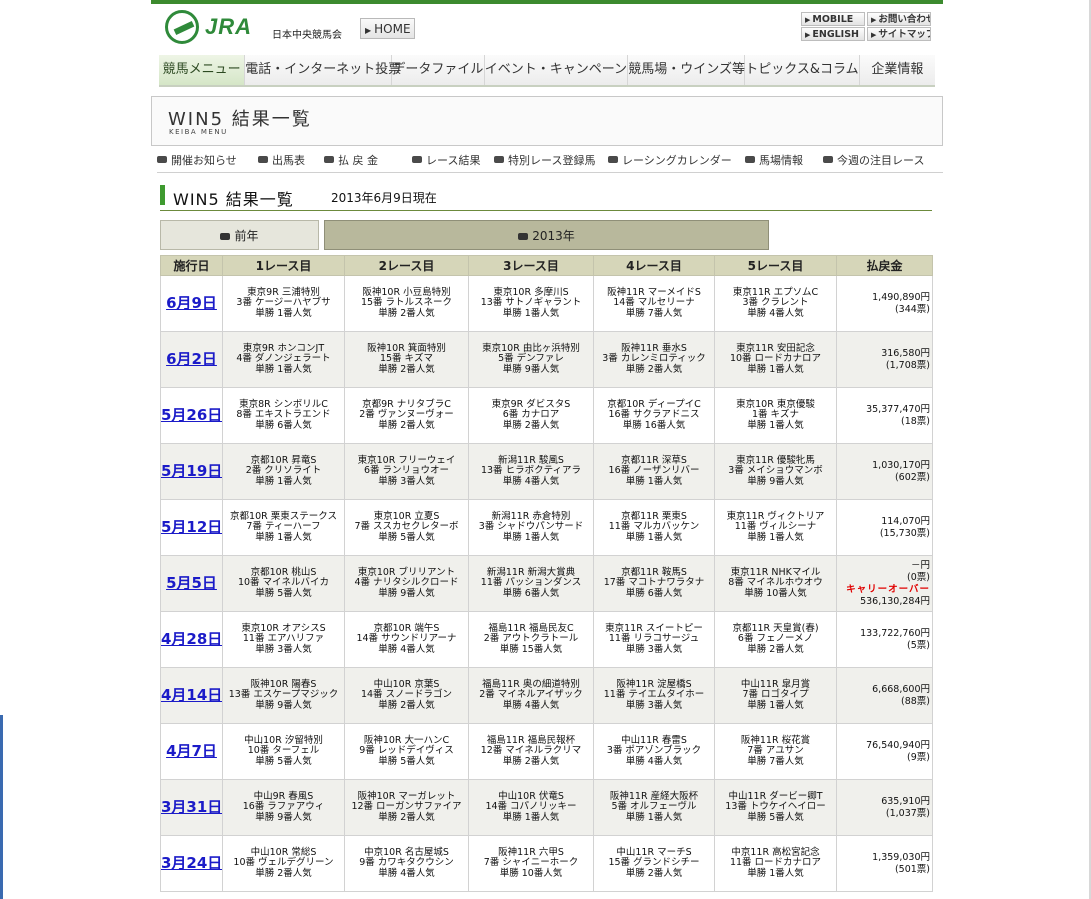 The image size is (1091, 899). Describe the element at coordinates (202, 70) in the screenshot. I see `nav-keiba-menu: 競馬メニュー` at that location.